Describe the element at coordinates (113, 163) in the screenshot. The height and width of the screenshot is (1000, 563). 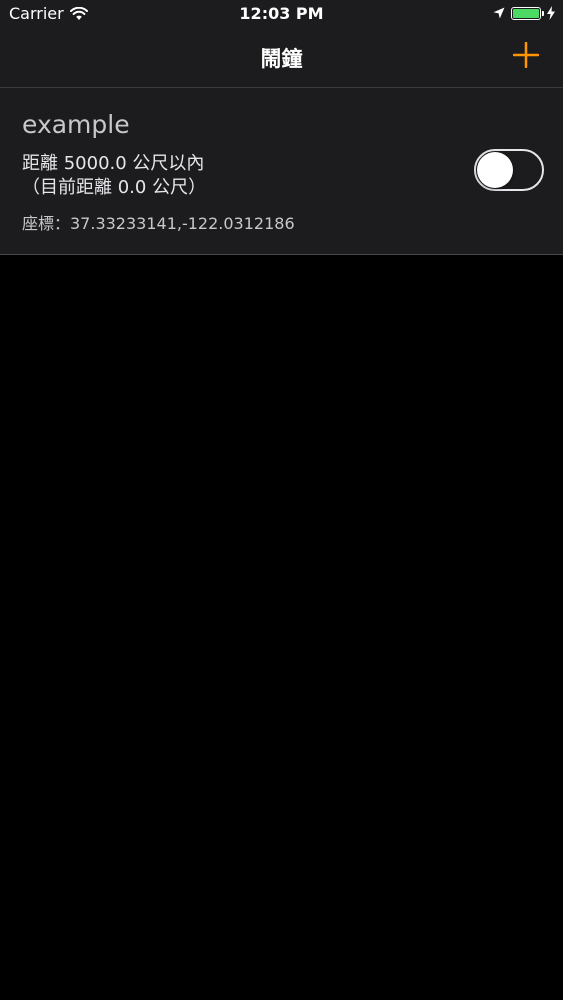
I see `alarm-range-limit: 距離 5000.0 公尺以內` at that location.